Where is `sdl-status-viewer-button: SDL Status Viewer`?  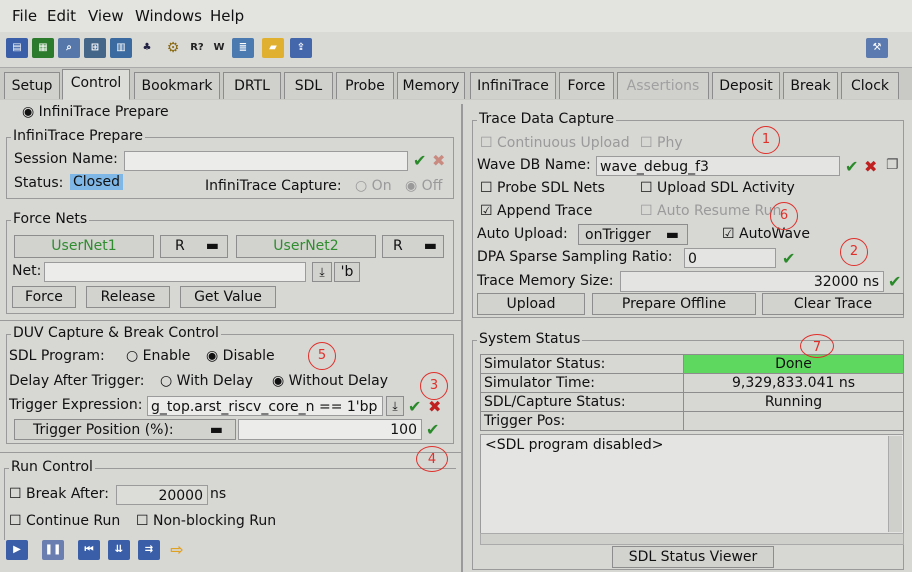 sdl-status-viewer-button: SDL Status Viewer is located at coordinates (693, 557).